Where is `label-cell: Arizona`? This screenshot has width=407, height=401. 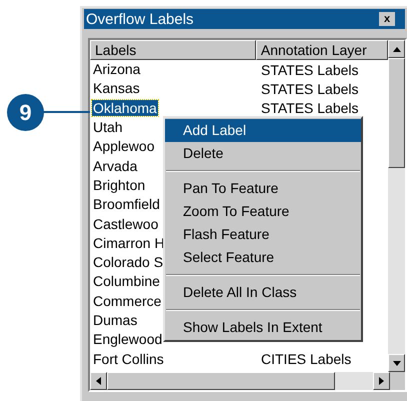
label-cell: Arizona is located at coordinates (117, 69).